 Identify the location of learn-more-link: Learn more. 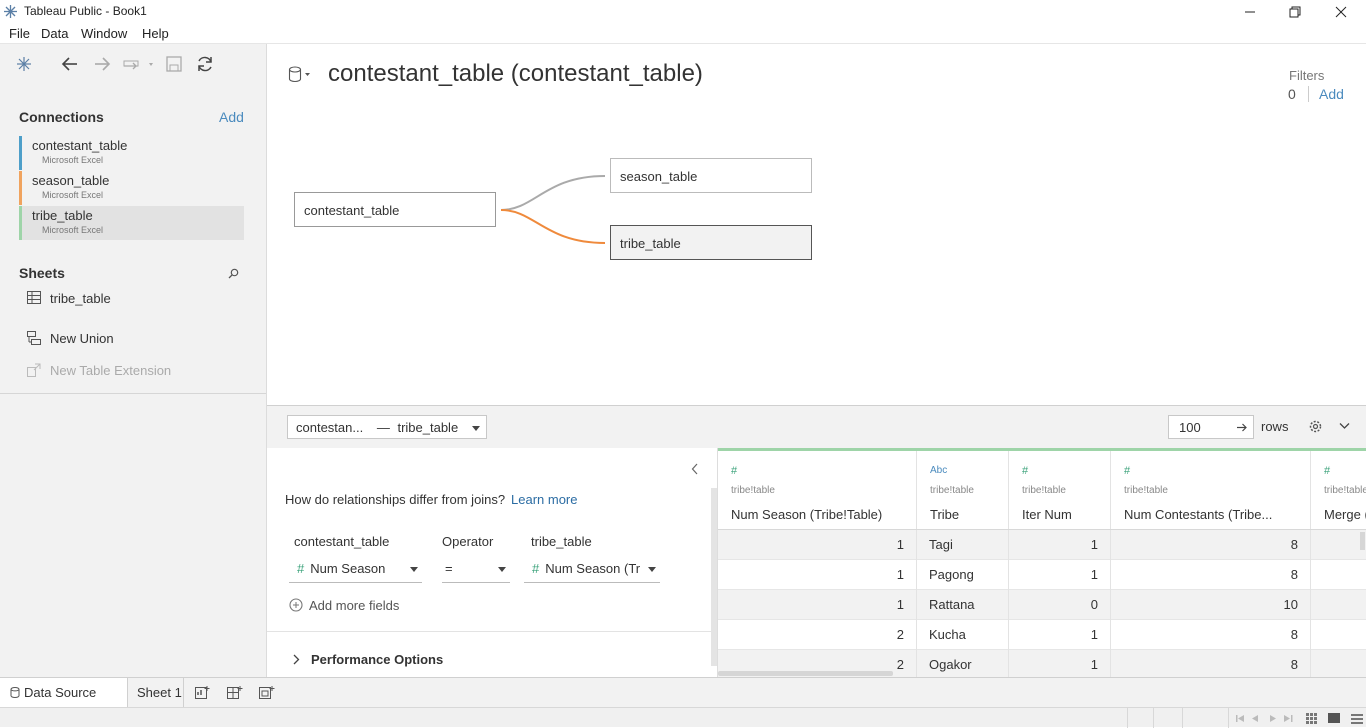
(544, 499).